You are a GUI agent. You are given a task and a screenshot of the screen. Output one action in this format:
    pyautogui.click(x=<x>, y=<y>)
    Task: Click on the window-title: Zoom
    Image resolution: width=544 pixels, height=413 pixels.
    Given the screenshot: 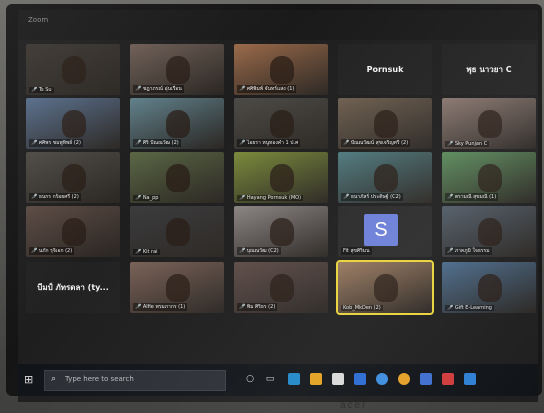 What is the action you would take?
    pyautogui.click(x=38, y=20)
    